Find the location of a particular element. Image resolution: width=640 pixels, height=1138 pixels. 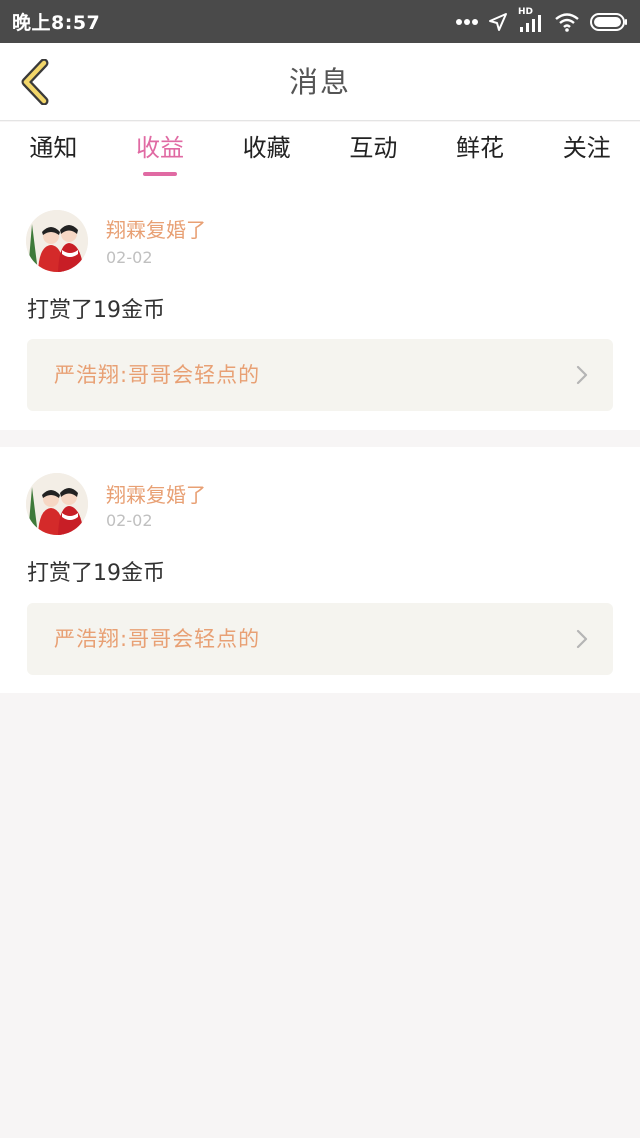

page-title: 消息 is located at coordinates (319, 82).